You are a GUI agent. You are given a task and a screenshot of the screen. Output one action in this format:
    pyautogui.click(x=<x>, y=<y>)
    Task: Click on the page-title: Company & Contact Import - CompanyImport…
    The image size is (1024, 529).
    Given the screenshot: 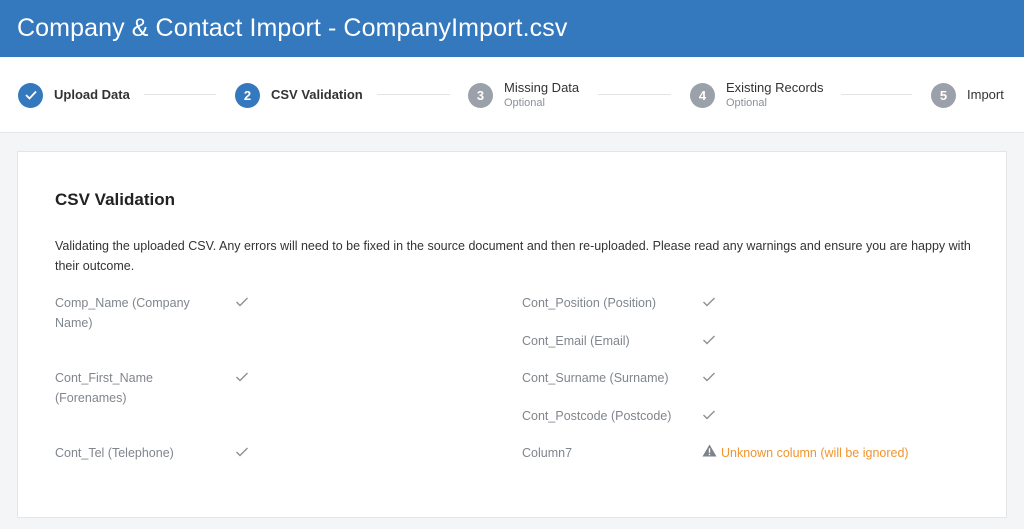 What is the action you would take?
    pyautogui.click(x=292, y=28)
    